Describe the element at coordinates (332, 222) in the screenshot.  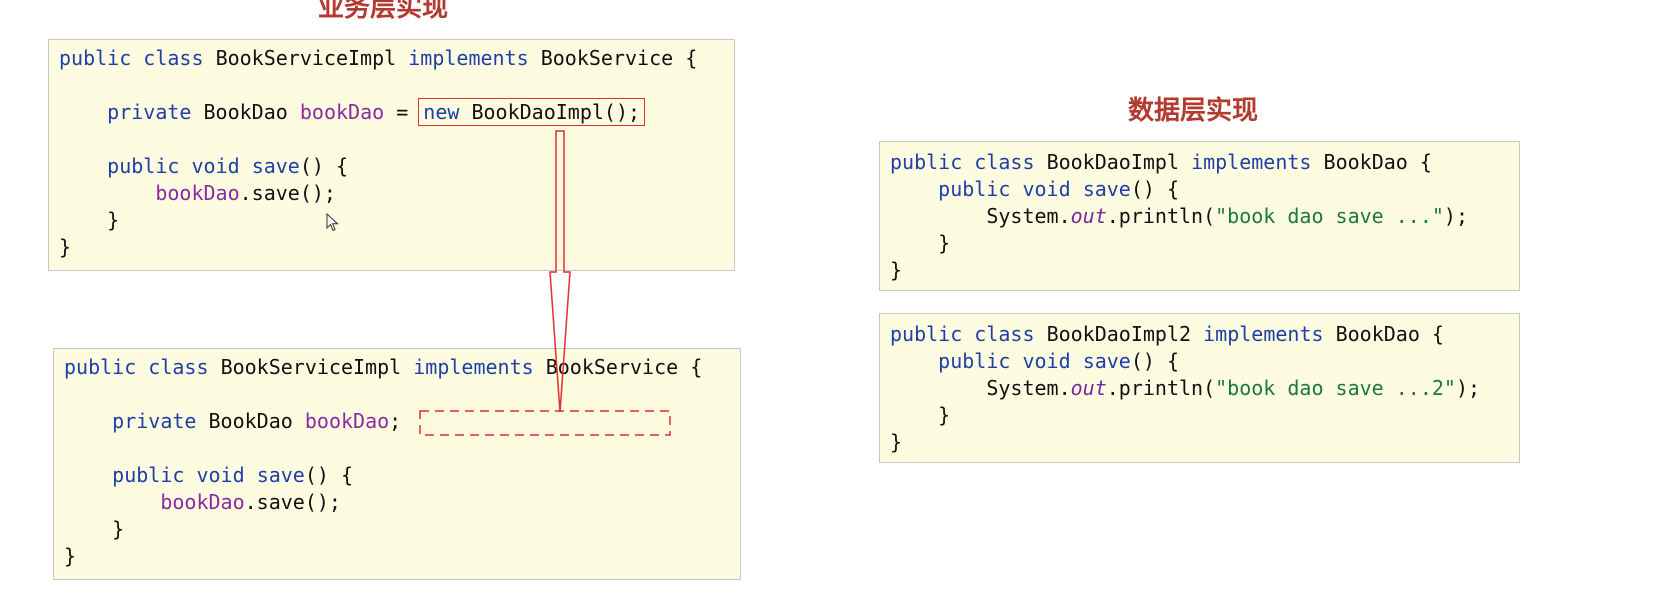
I see `mouse-cursor-icon` at that location.